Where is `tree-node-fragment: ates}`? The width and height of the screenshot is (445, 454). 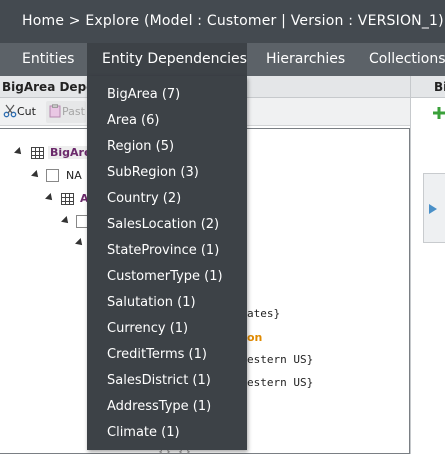
tree-node-fragment: ates} is located at coordinates (264, 313).